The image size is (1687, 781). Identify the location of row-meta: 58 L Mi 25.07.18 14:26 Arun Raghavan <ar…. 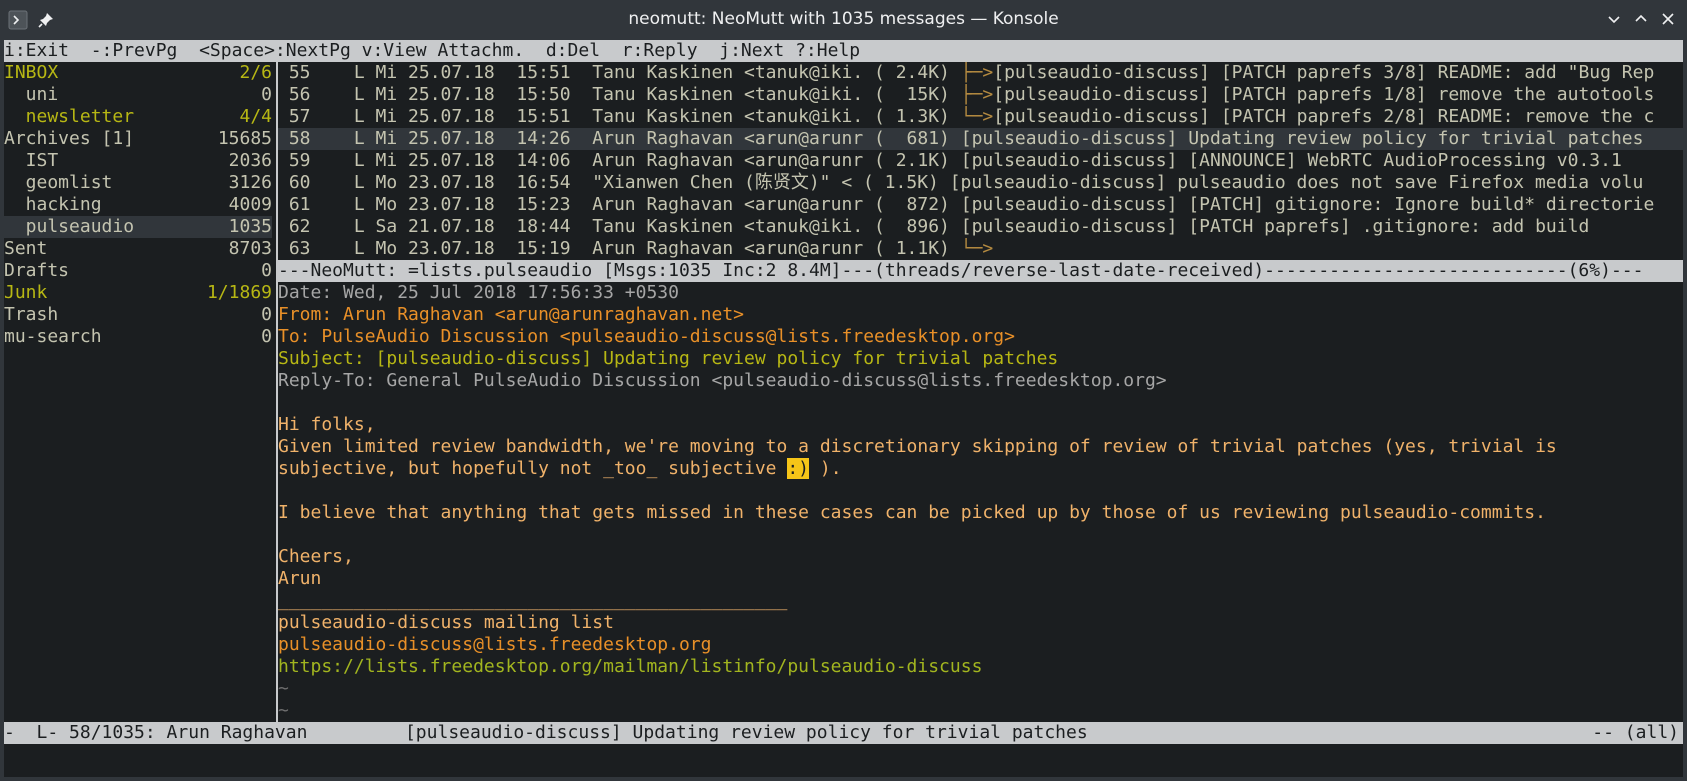
(619, 138).